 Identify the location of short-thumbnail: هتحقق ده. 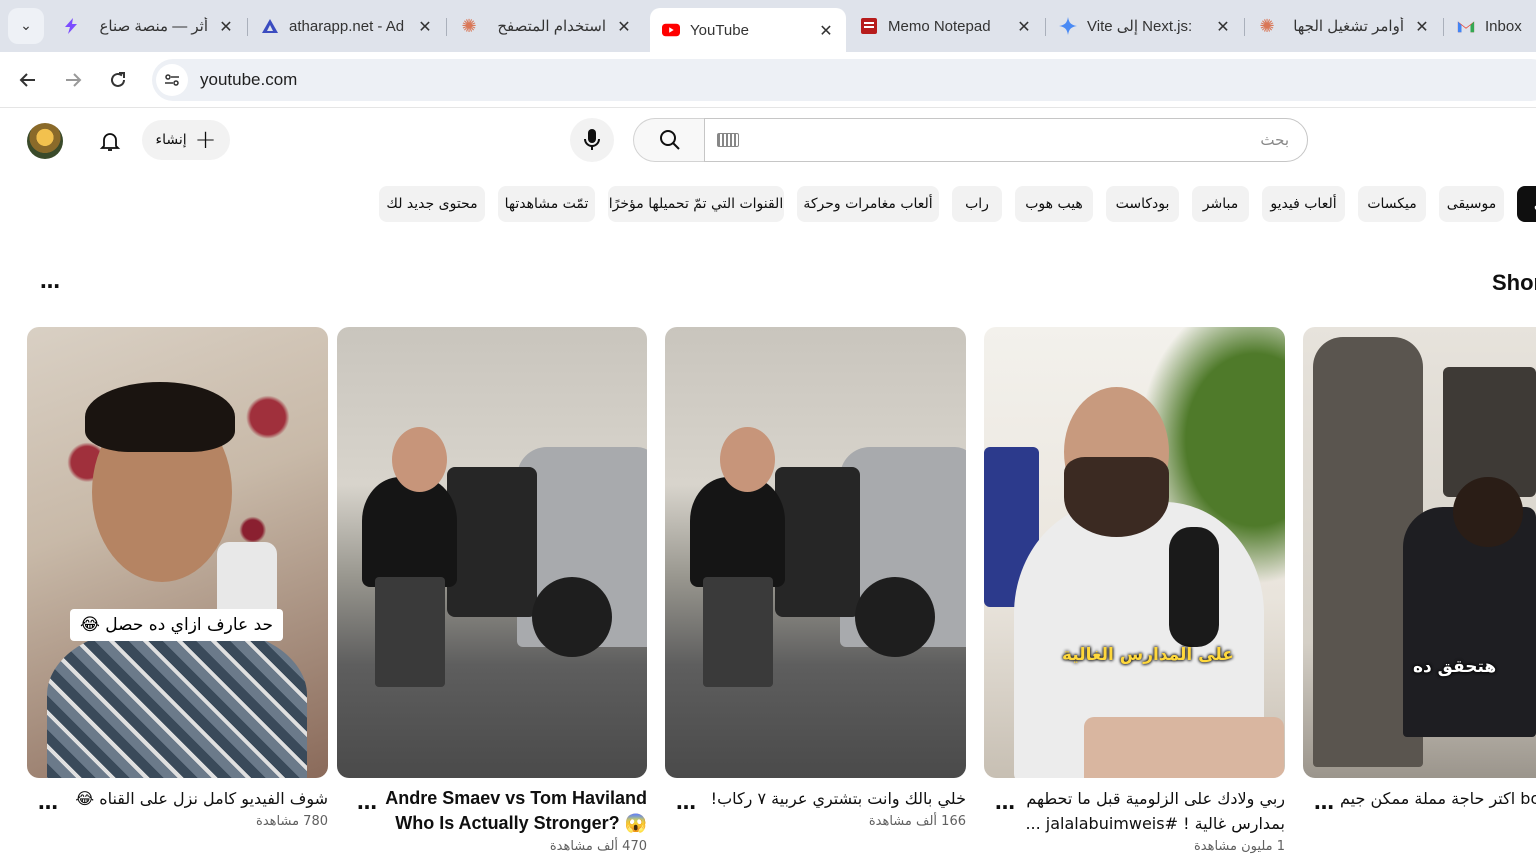
(1419, 552).